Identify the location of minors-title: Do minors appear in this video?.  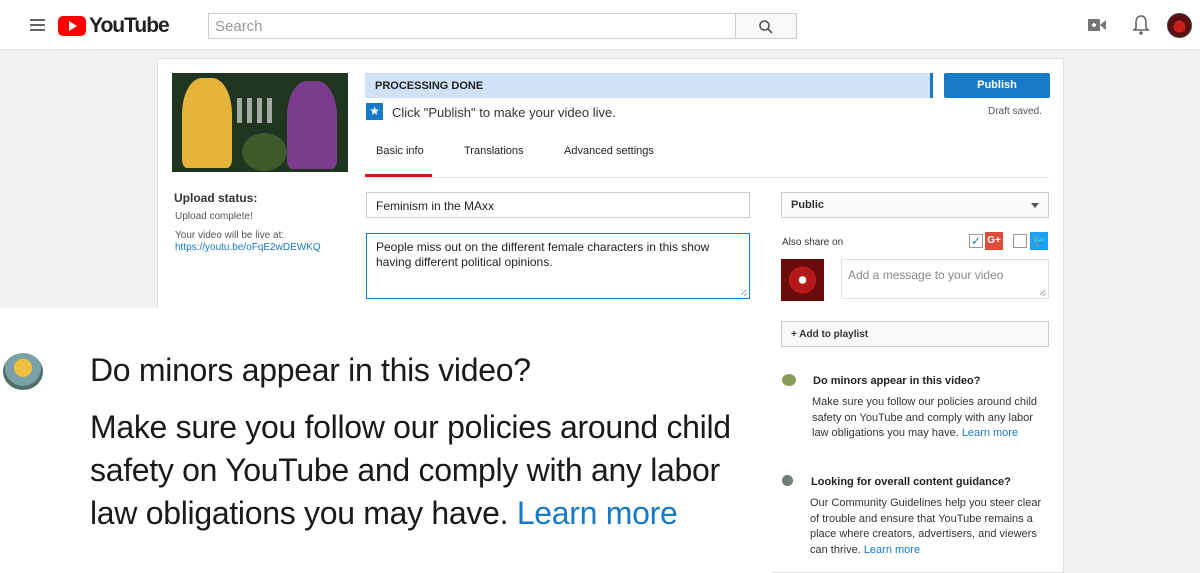
(897, 381).